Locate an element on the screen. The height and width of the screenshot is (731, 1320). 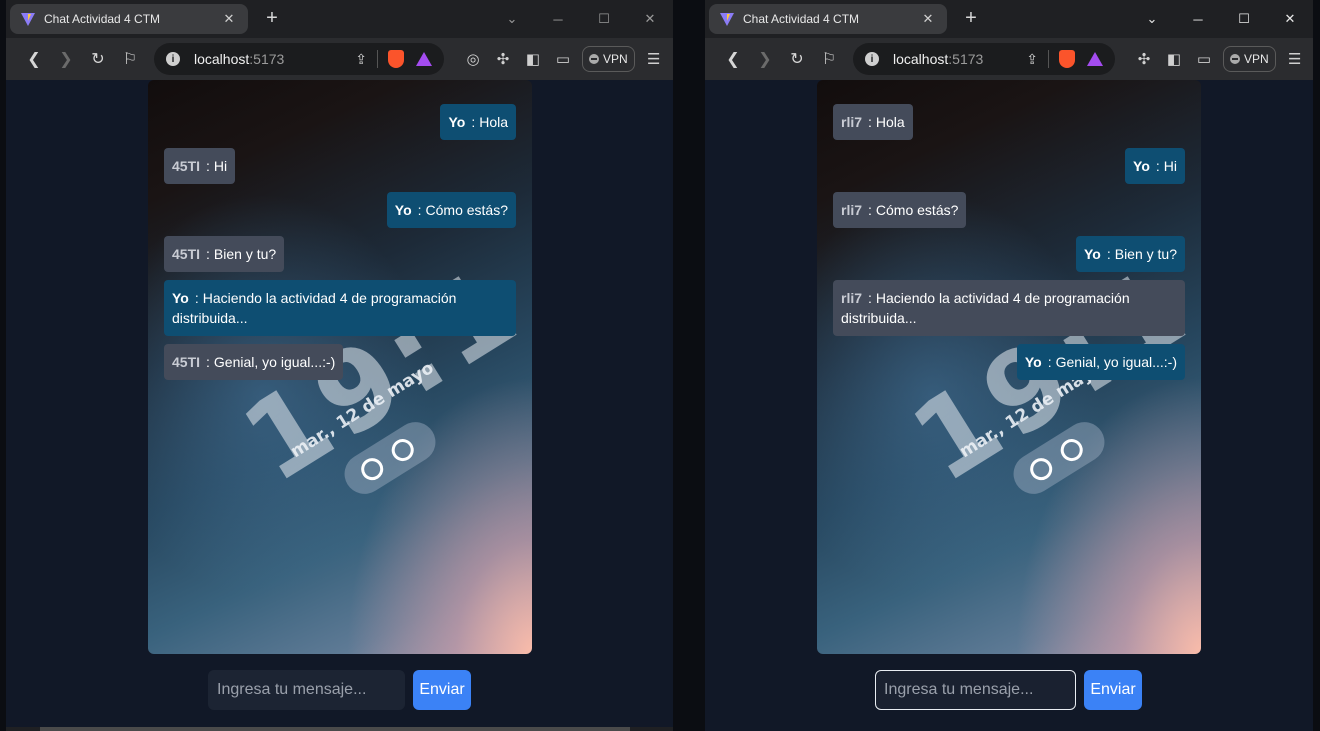
horizontal-scrollbar is located at coordinates (339, 729).